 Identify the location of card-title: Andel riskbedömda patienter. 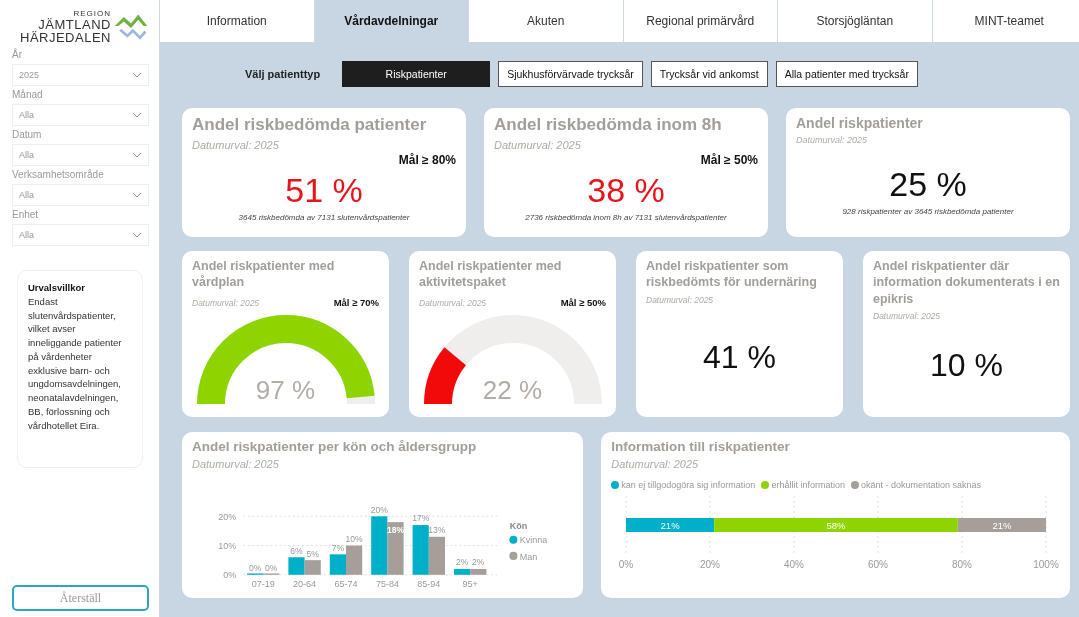
(310, 125).